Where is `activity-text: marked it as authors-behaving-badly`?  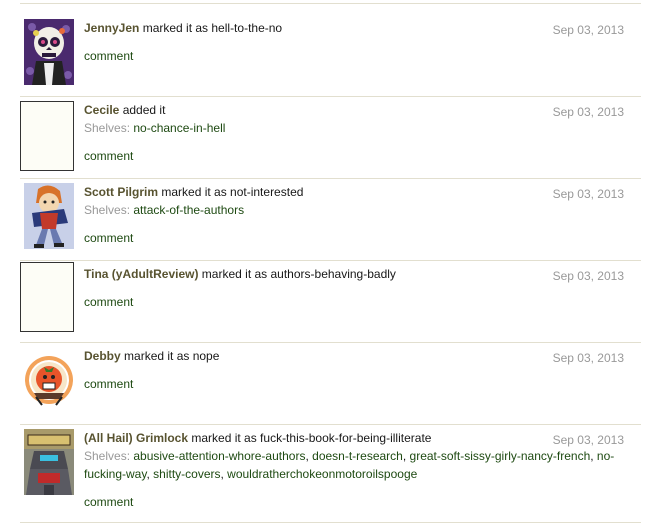 activity-text: marked it as authors-behaving-badly is located at coordinates (297, 274).